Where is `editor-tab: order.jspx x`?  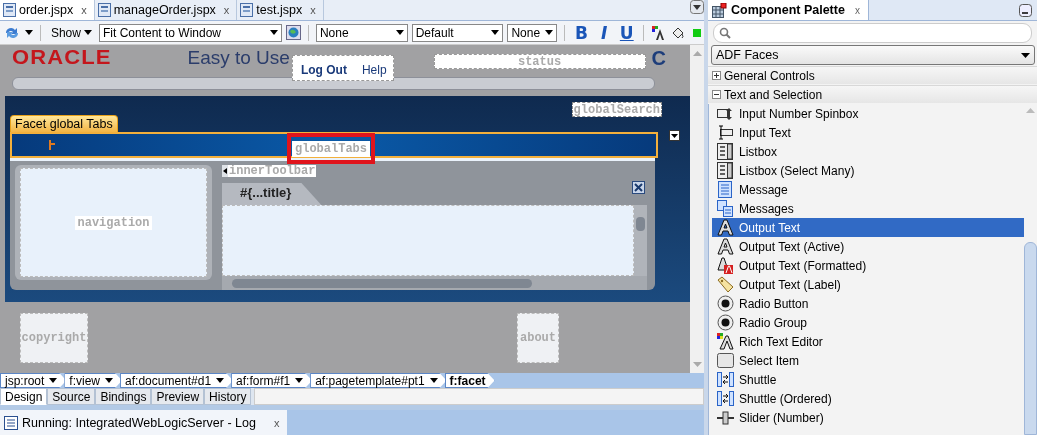
editor-tab: order.jspx x is located at coordinates (47, 10).